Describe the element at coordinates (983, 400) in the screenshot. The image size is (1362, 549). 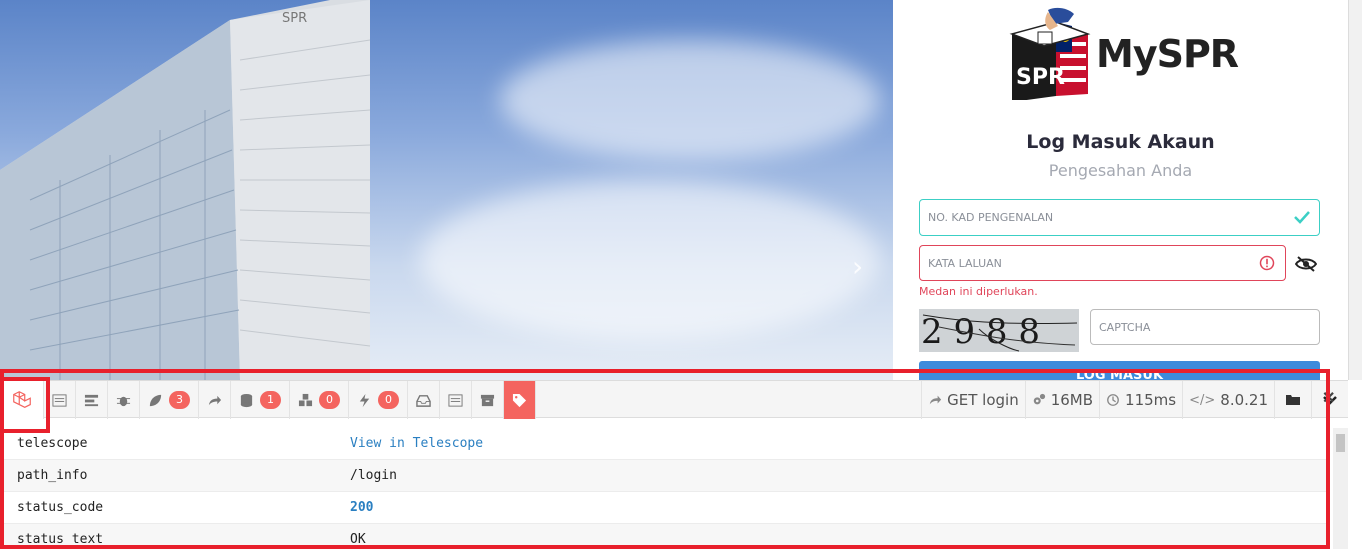
I see `request-method-route: GET login` at that location.